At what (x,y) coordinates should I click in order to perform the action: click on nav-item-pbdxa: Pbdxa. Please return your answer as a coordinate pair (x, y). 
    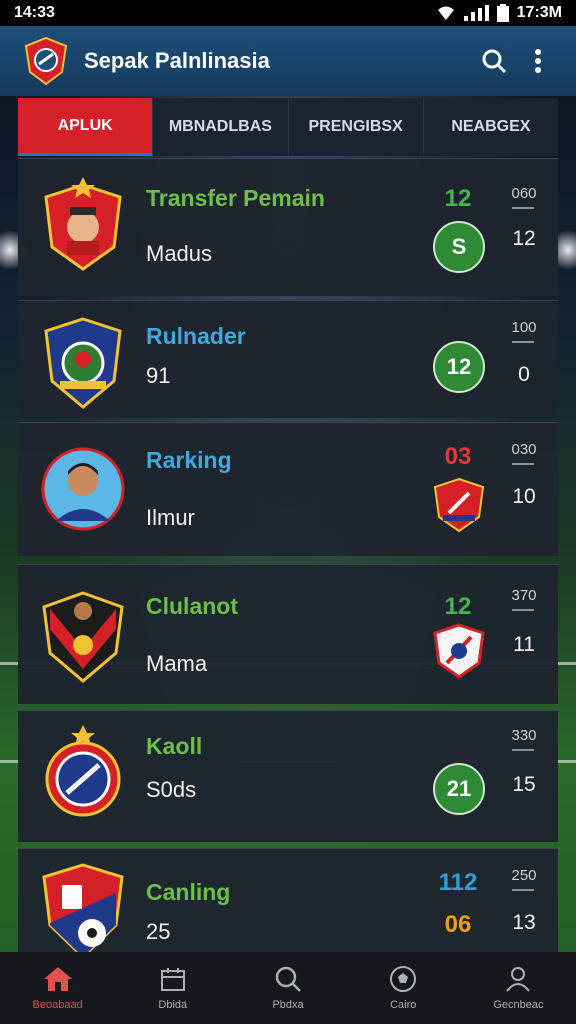
    Looking at the image, I should click on (287, 988).